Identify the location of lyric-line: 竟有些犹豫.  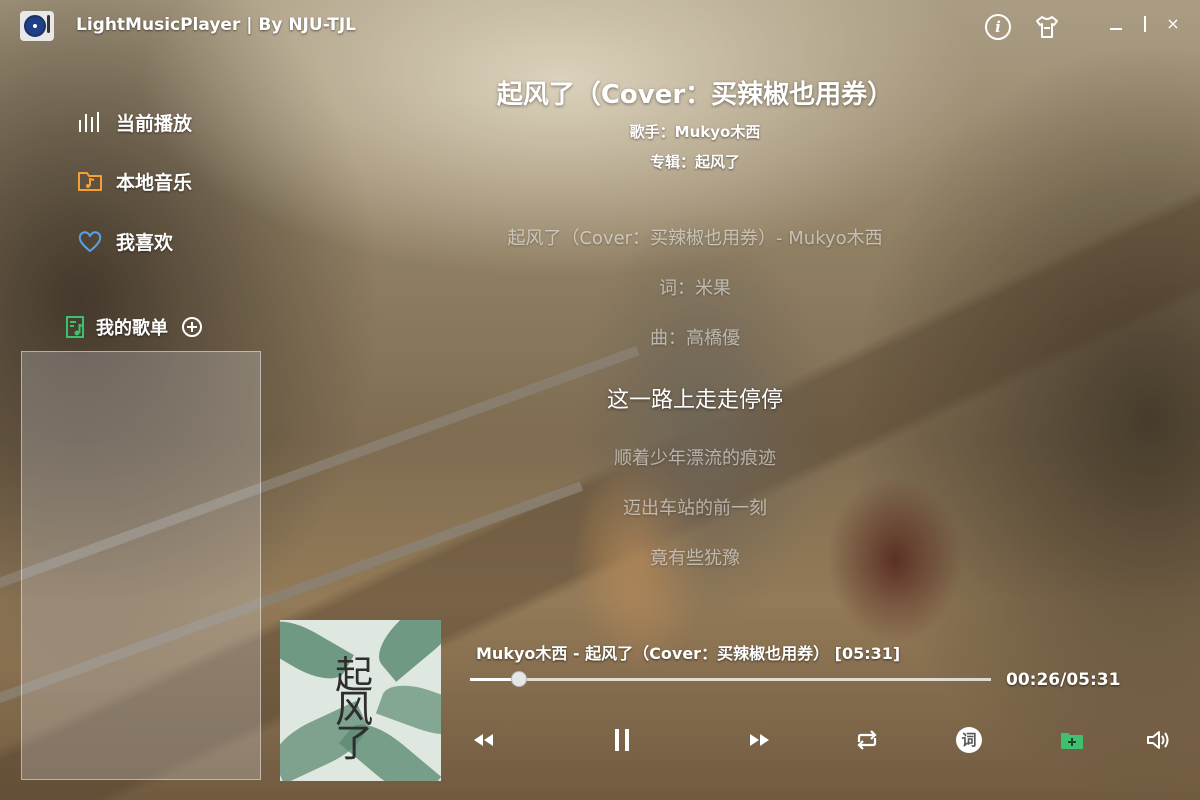
(695, 558).